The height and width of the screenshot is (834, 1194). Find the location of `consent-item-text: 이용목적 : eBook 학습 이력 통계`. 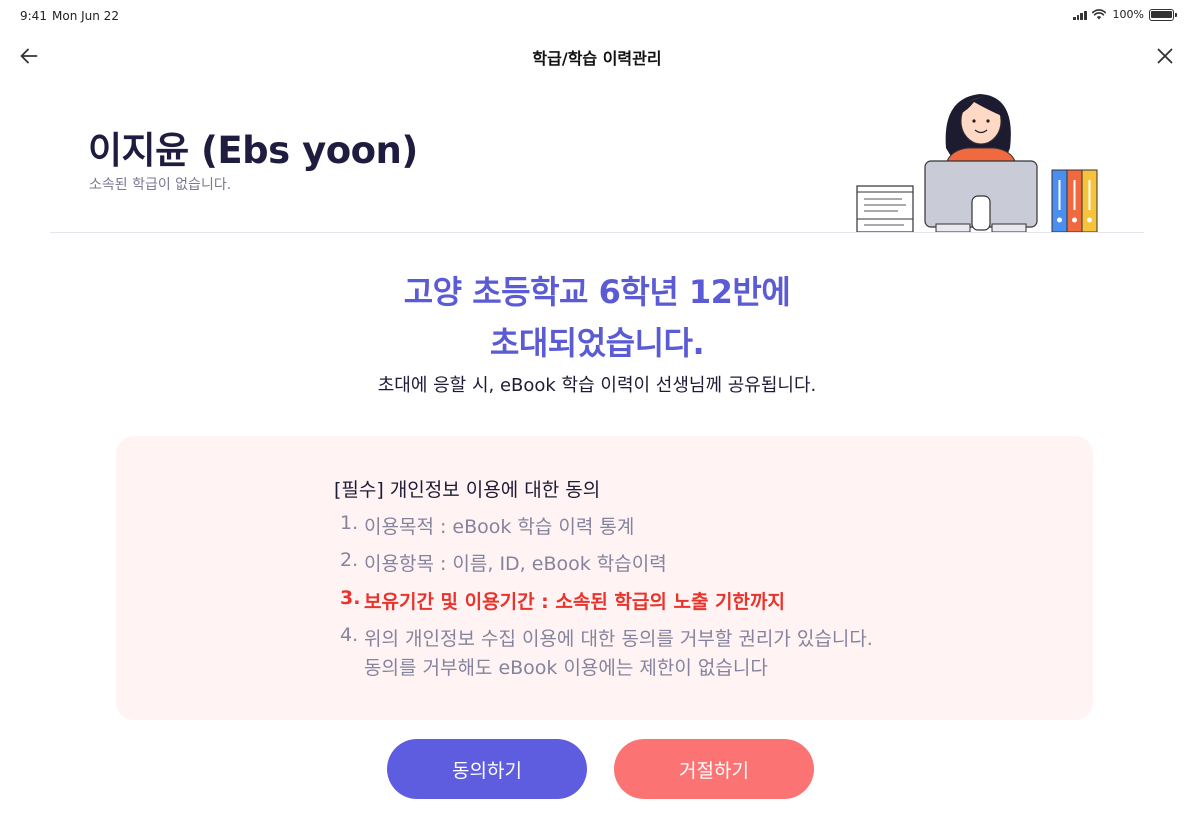

consent-item-text: 이용목적 : eBook 학습 이력 통계 is located at coordinates (499, 527).